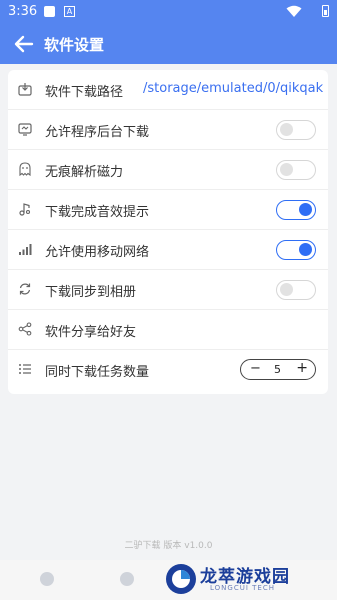  I want to click on stepper-value: 5, so click(277, 369).